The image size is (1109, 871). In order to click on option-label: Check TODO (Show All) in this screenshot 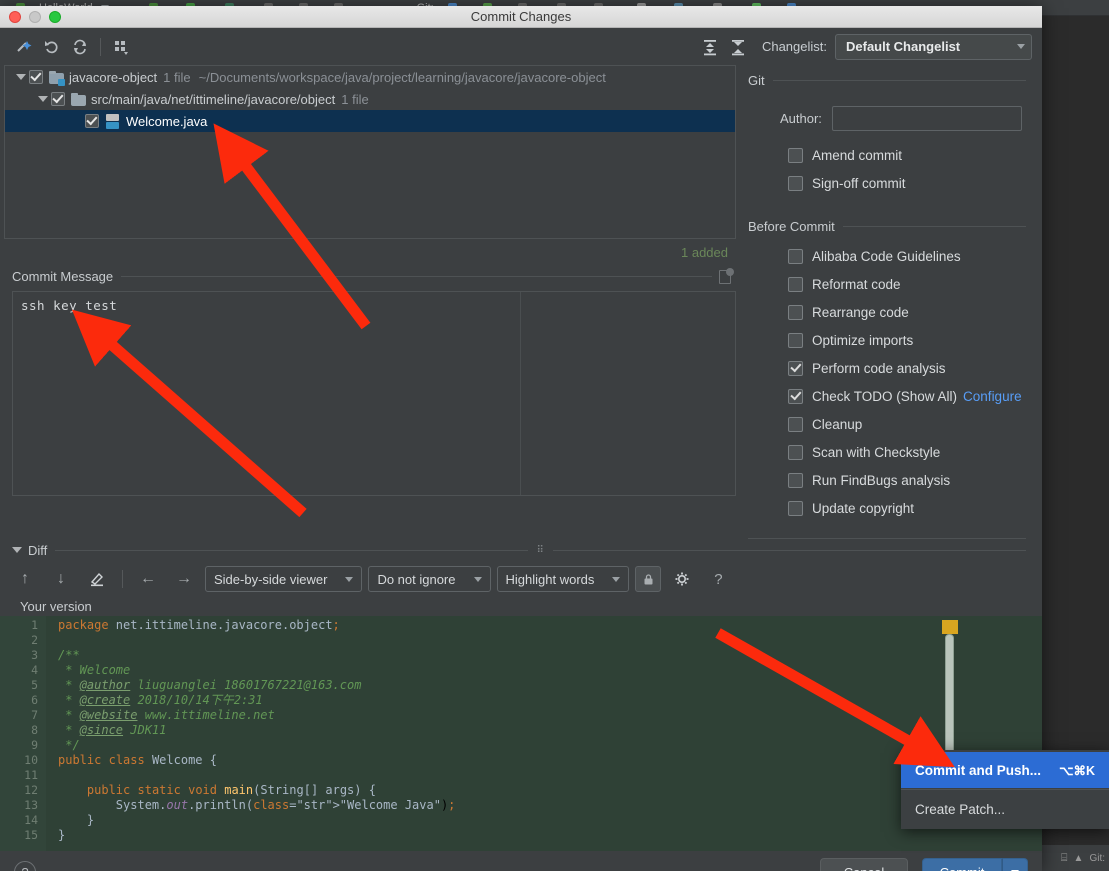, I will do `click(885, 396)`.